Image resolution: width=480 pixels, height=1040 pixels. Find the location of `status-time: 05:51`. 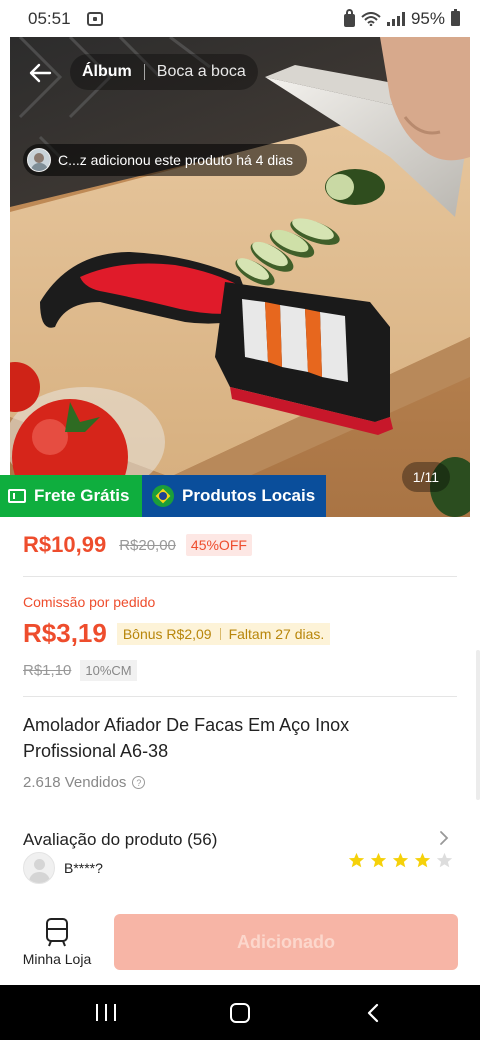

status-time: 05:51 is located at coordinates (49, 18).